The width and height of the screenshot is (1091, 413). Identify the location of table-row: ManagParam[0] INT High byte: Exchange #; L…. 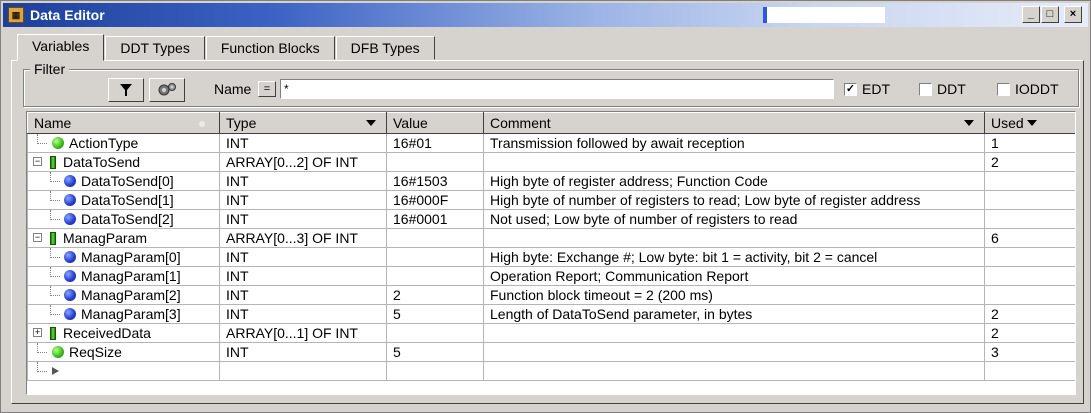
(551, 257).